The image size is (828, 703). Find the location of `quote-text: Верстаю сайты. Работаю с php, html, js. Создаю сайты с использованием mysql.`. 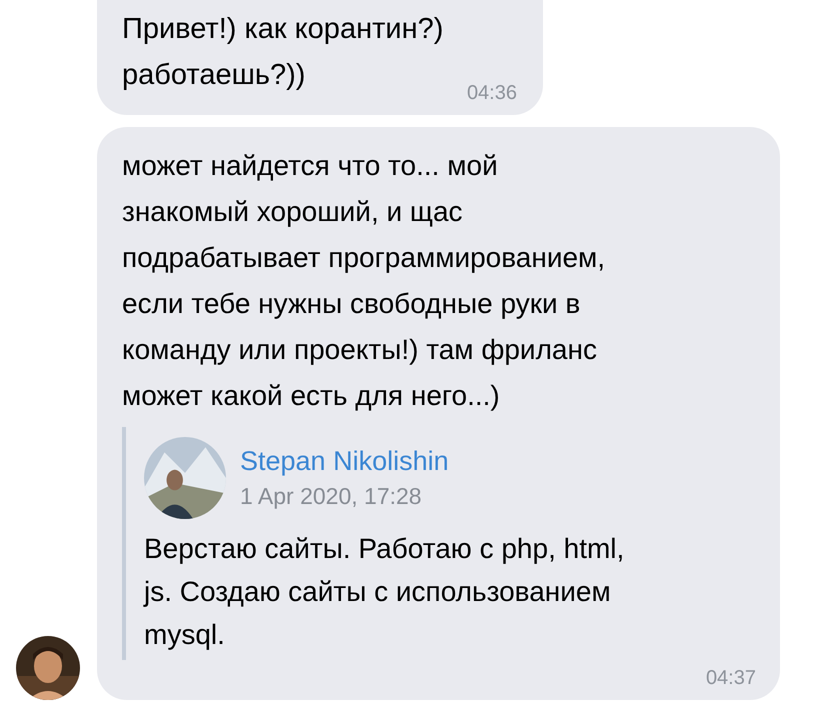

quote-text: Верстаю сайты. Работаю с php, html, js. Создаю сайты с использованием mysql. is located at coordinates (385, 592).